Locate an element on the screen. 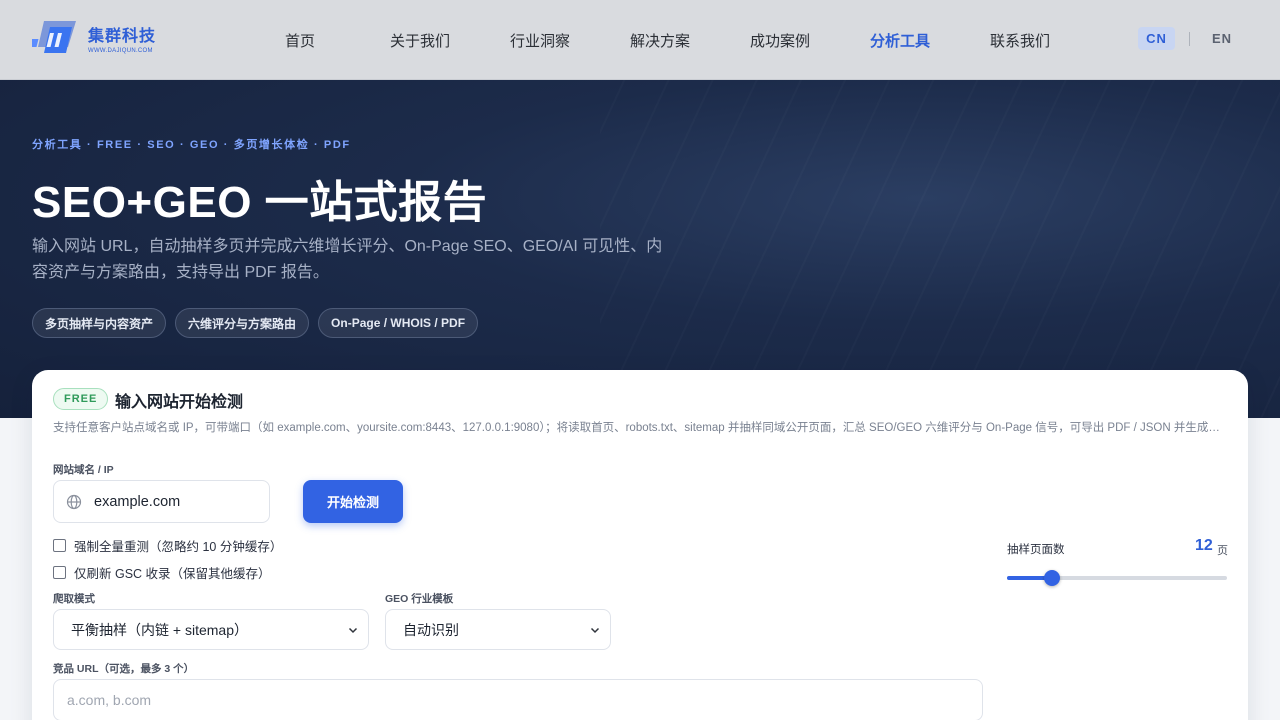 The width and height of the screenshot is (1280, 720). geo-template-label: GEO 行业模板 is located at coordinates (419, 599).